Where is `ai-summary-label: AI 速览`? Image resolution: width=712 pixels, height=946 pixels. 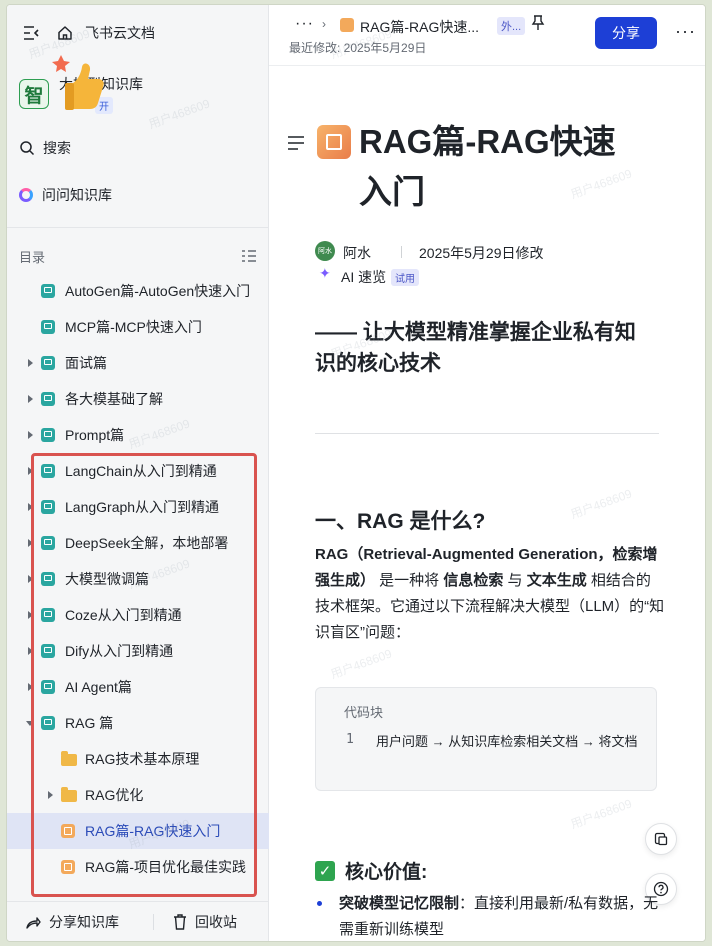
ai-summary-label: AI 速览 is located at coordinates (363, 277).